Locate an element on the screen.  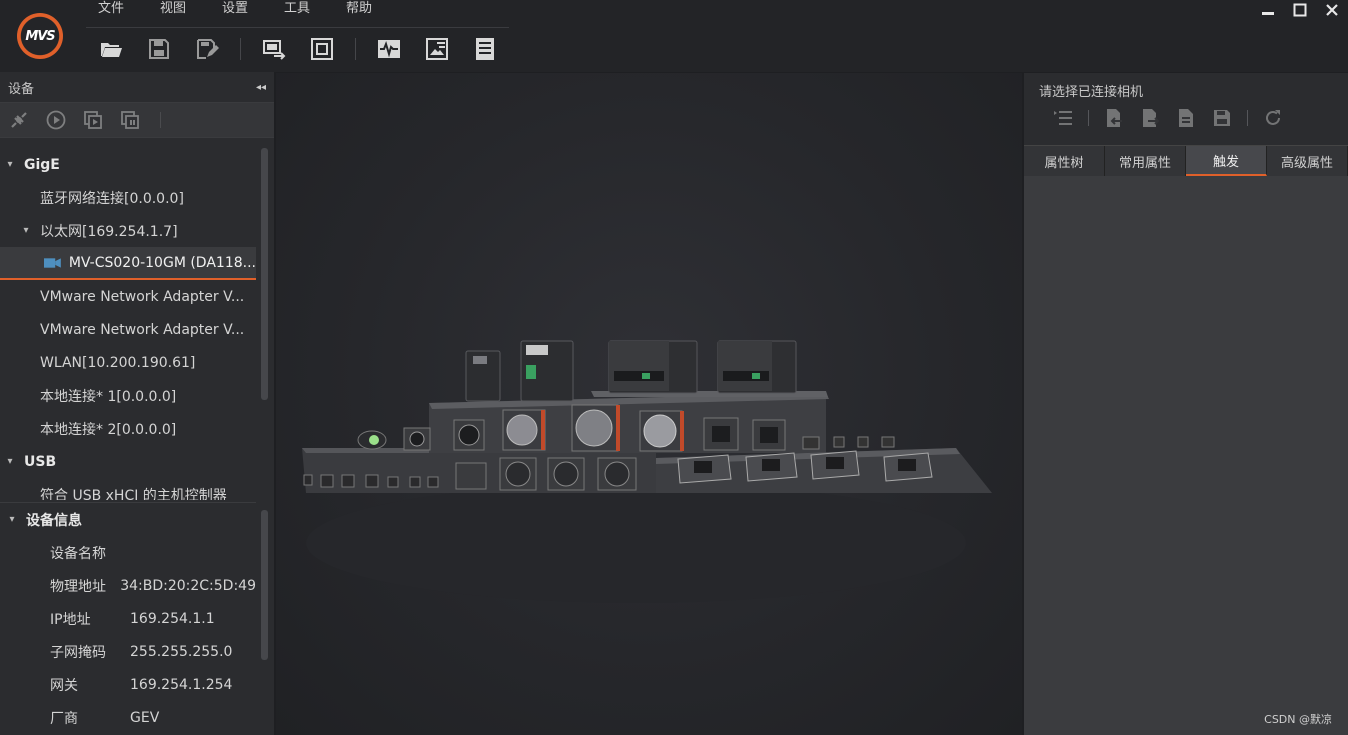
snapshot-icon is located at coordinates (130, 120).